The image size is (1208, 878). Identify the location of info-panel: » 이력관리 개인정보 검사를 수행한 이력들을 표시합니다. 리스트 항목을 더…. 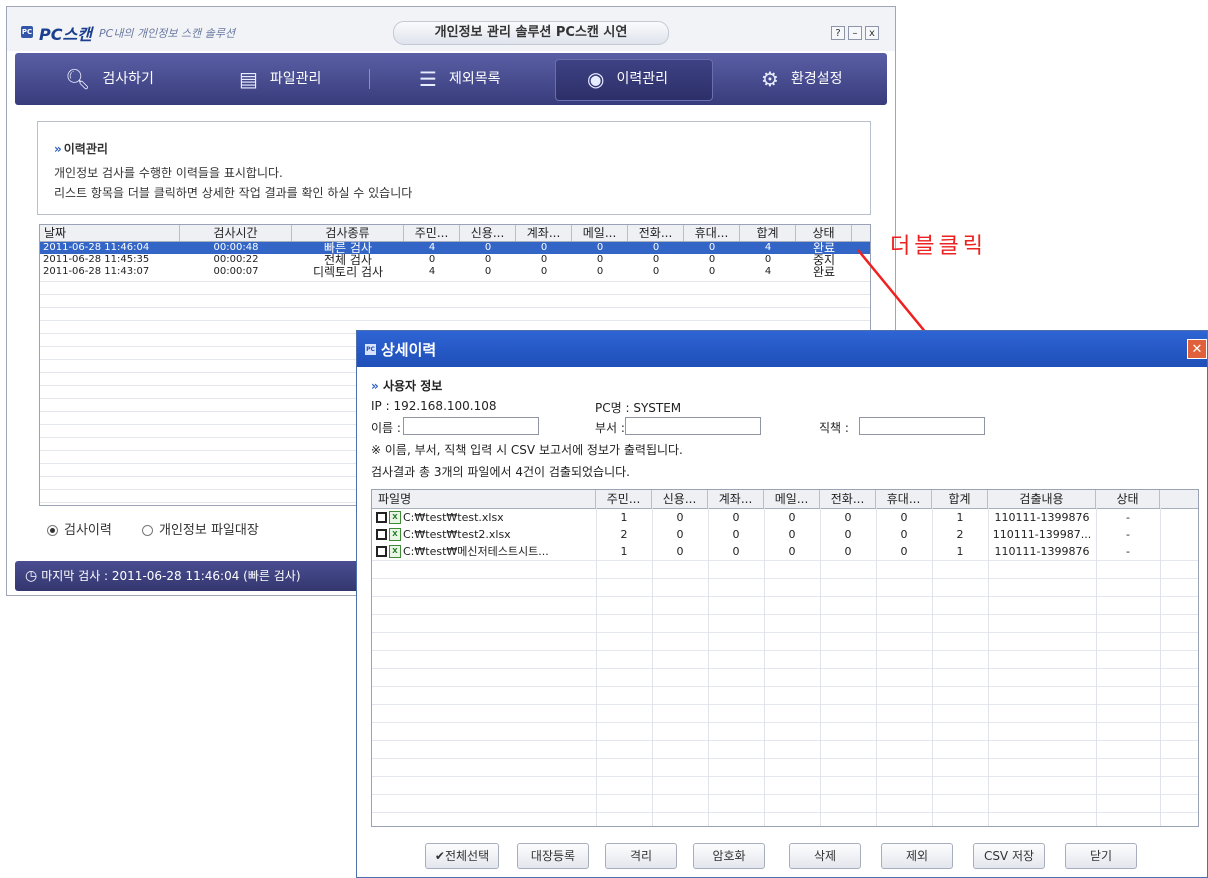
(454, 168).